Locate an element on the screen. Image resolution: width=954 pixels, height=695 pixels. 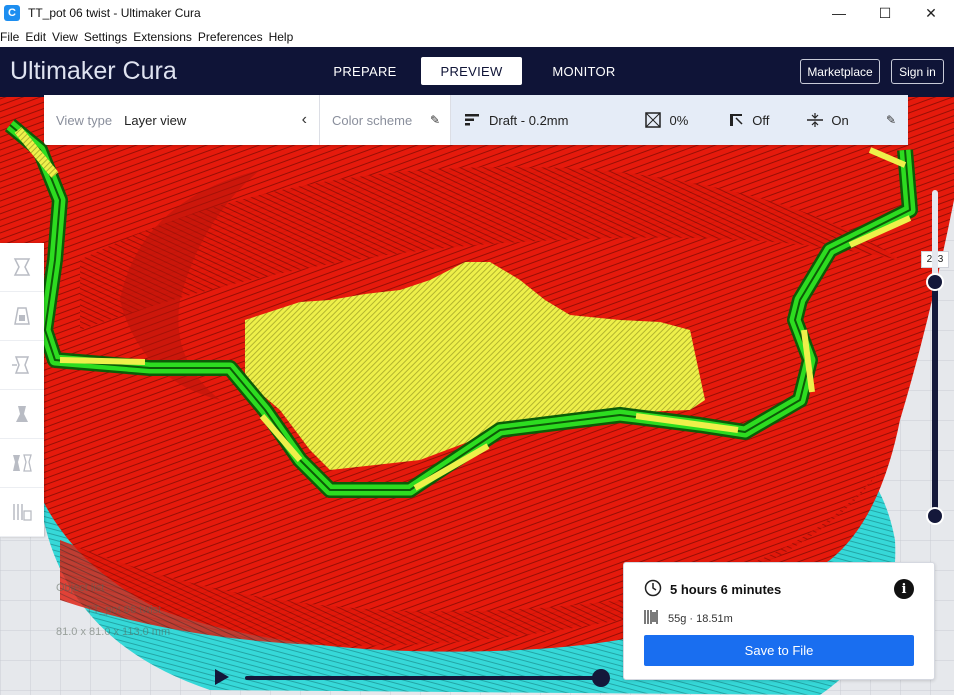
tab-monitor: MONITOR is located at coordinates (584, 71).